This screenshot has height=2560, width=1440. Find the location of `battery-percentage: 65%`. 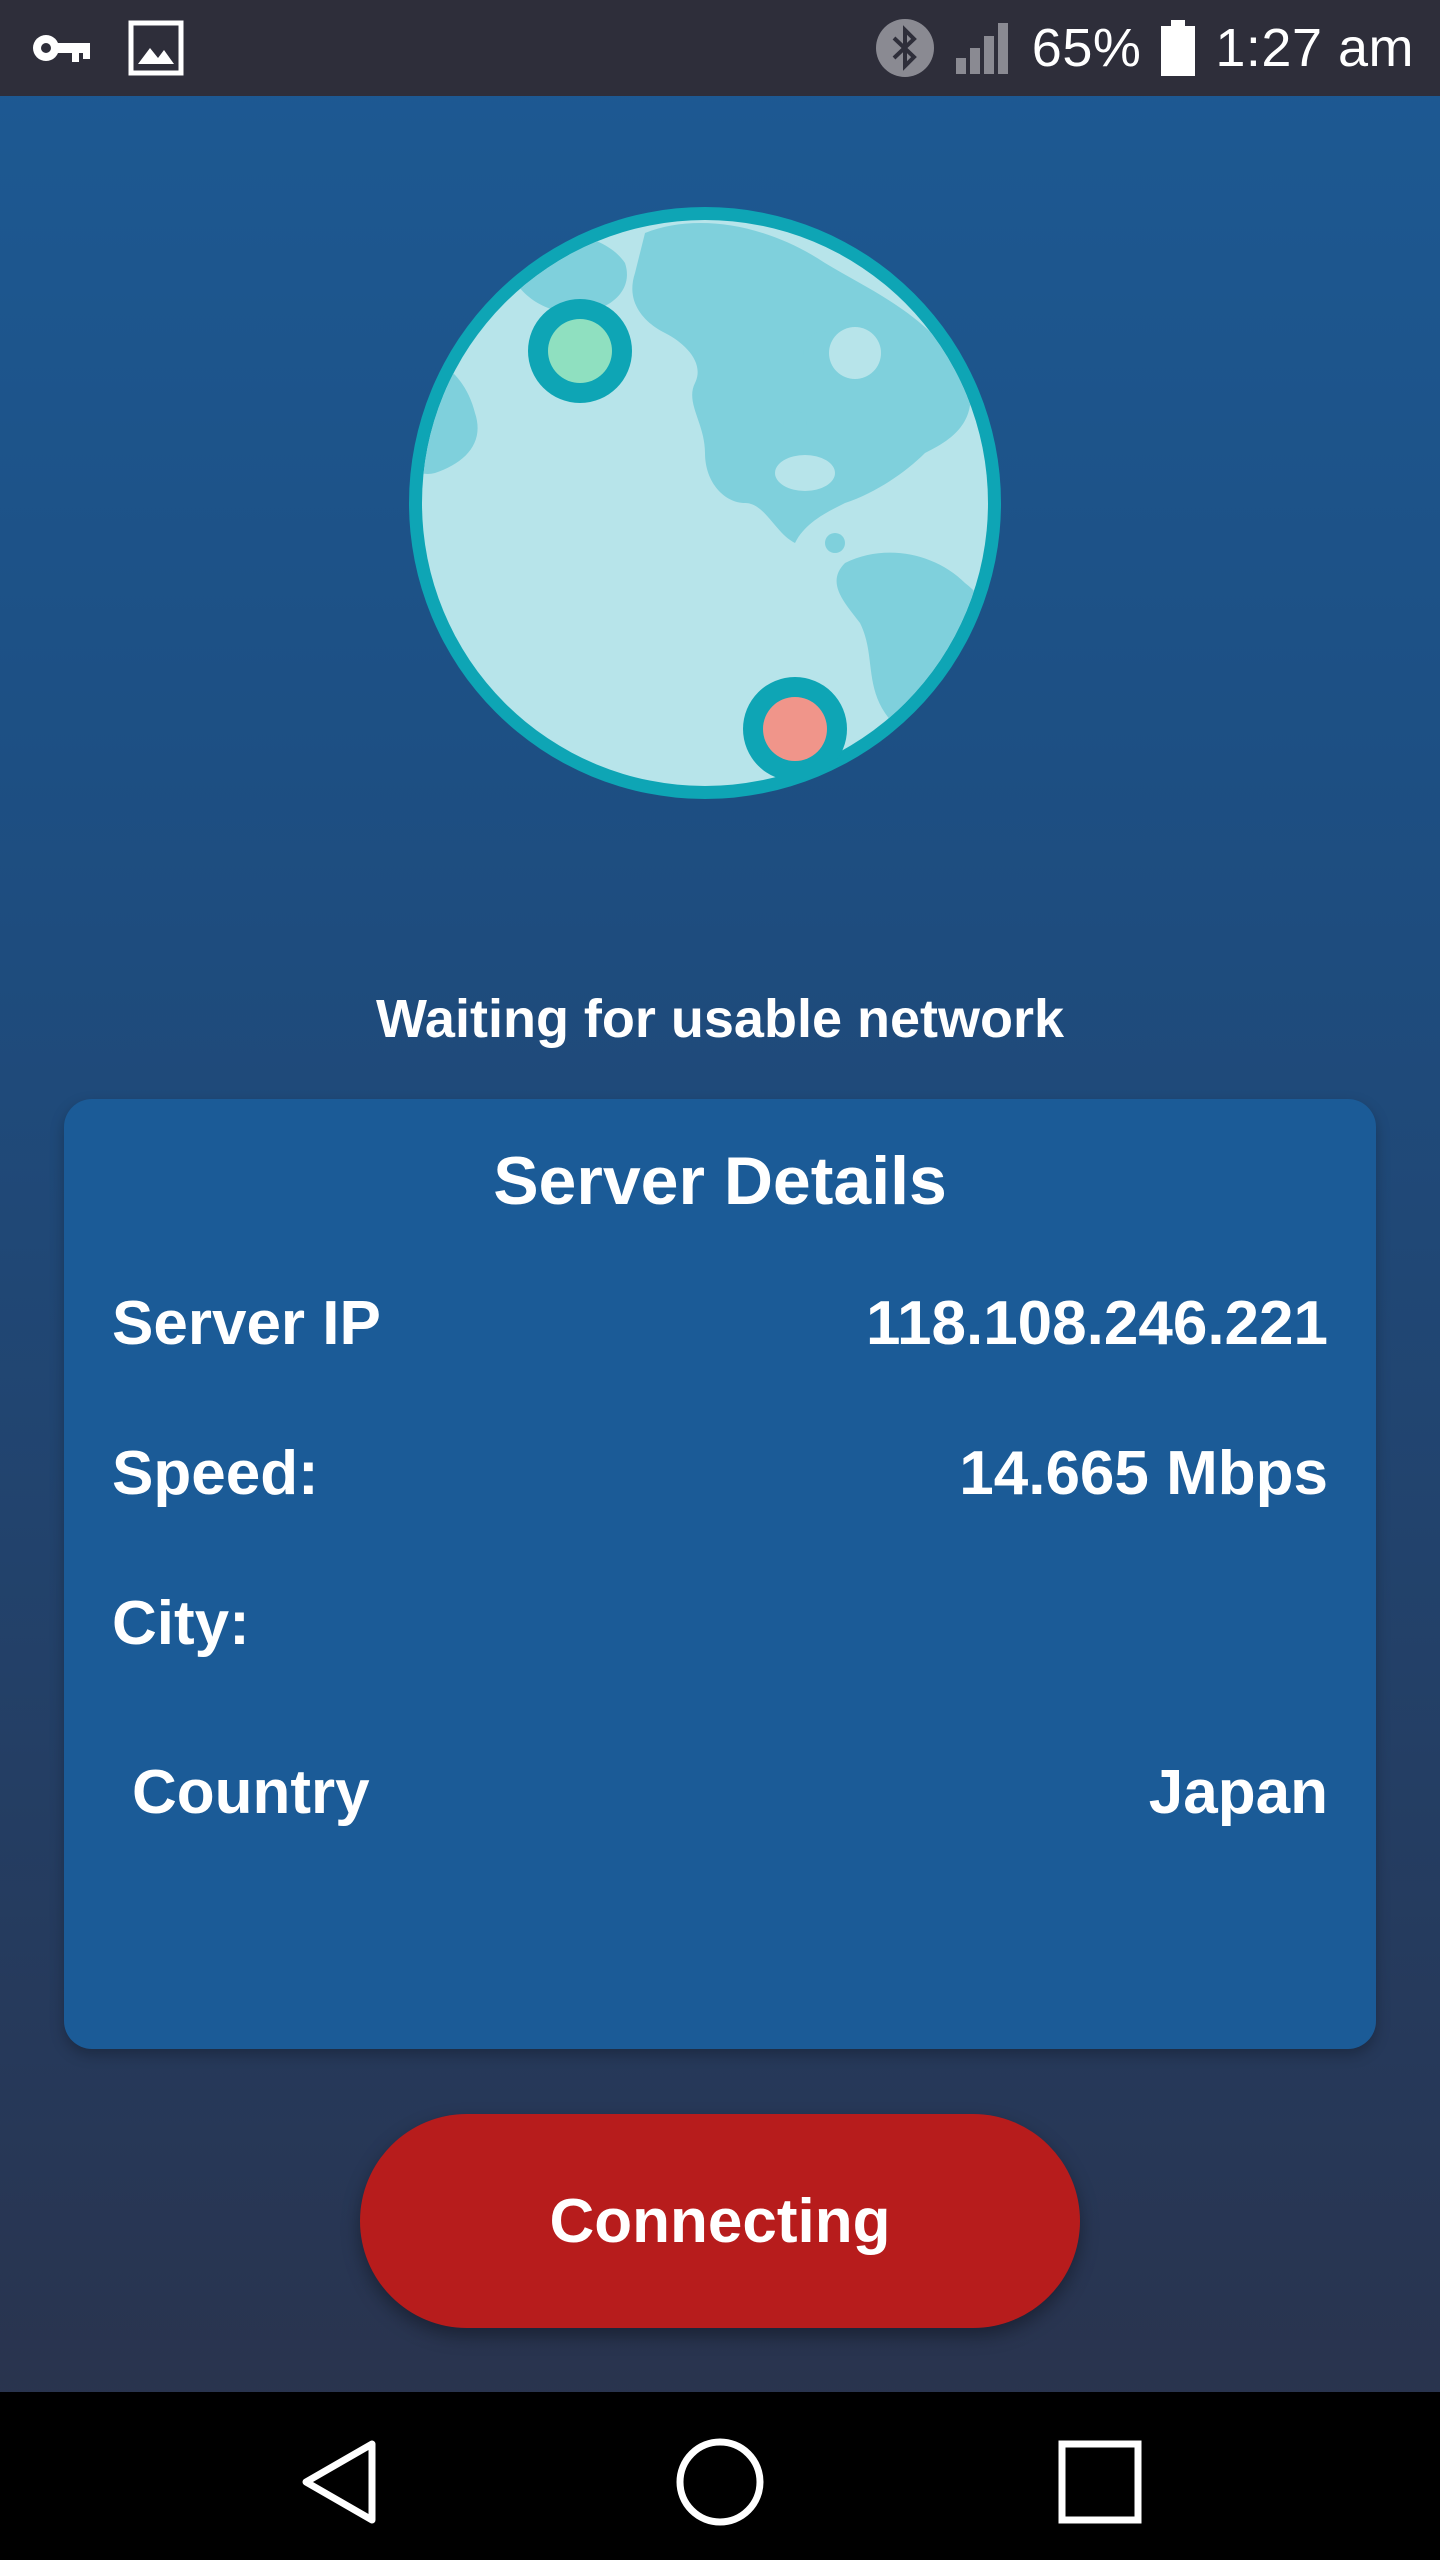

battery-percentage: 65% is located at coordinates (1086, 48).